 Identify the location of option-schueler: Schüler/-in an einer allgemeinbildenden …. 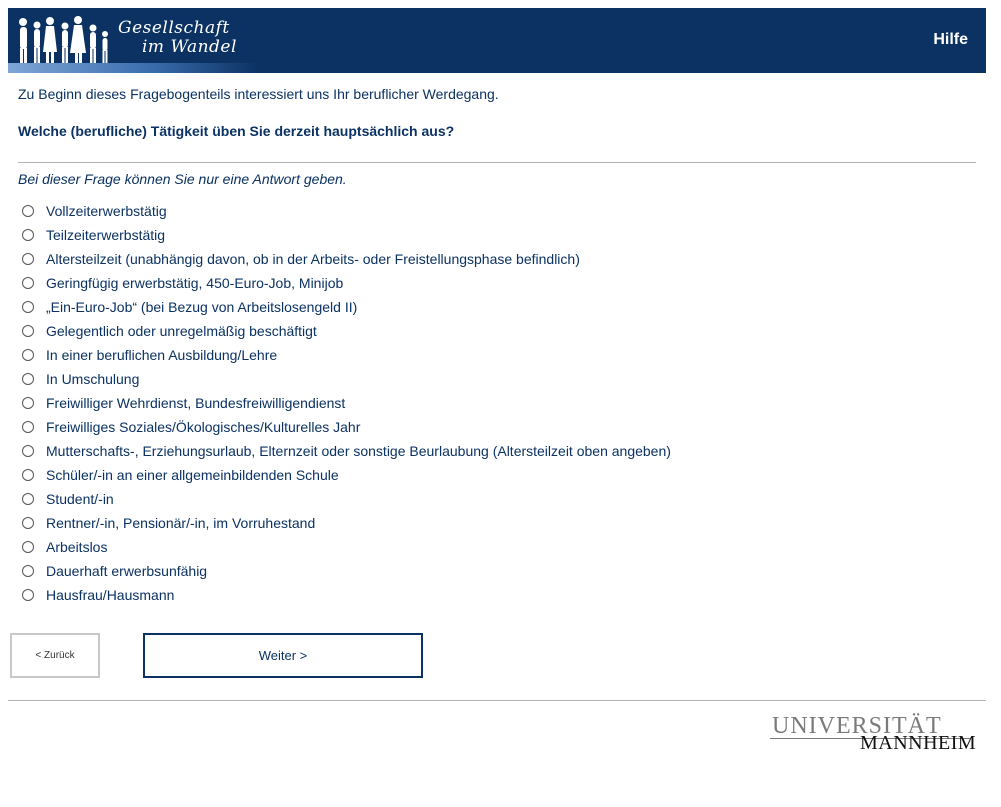
(346, 475).